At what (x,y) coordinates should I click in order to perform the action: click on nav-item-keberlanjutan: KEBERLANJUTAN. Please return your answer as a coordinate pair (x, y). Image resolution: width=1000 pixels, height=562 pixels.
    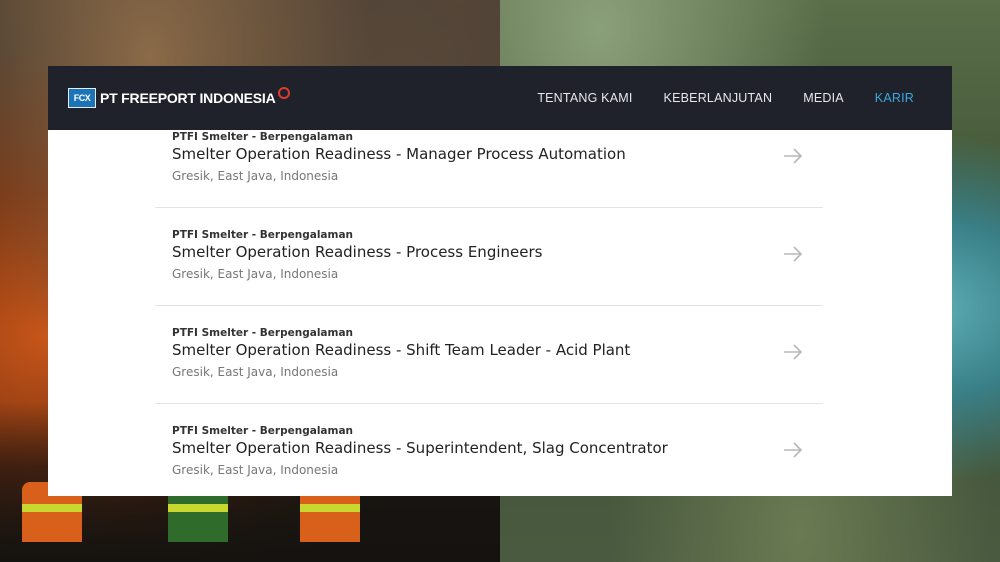
    Looking at the image, I should click on (718, 98).